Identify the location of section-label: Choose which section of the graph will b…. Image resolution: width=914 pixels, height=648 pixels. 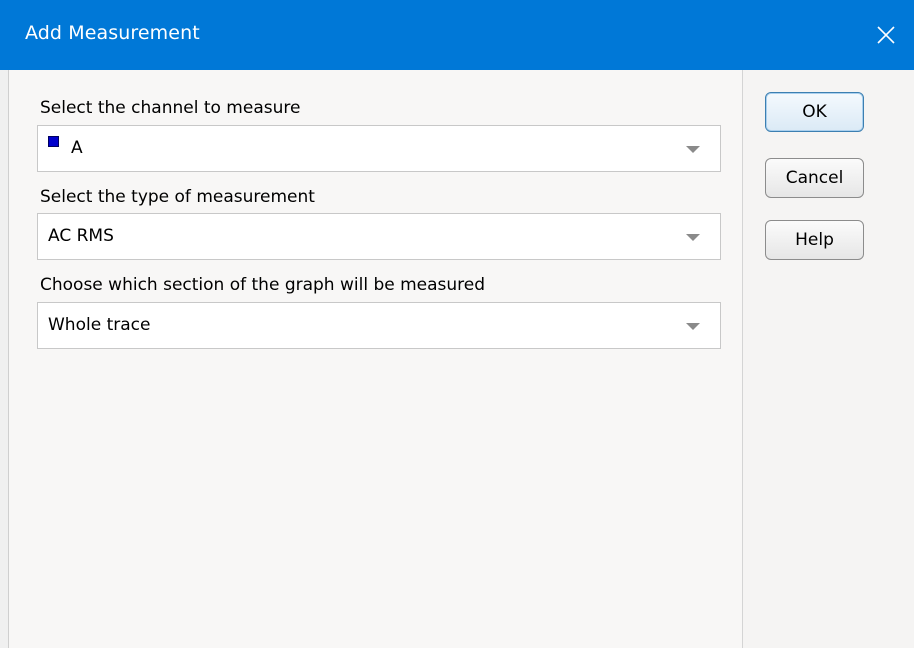
(263, 285).